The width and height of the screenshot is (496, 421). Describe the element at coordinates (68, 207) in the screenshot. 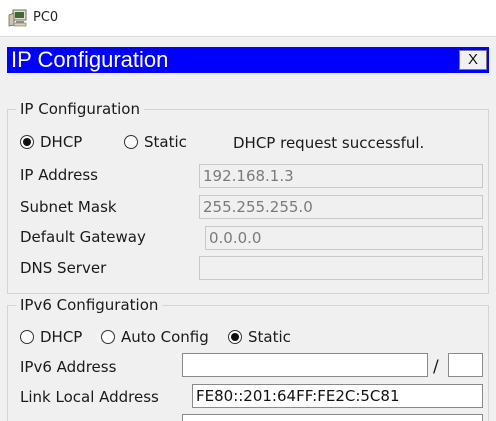

I see `subnet-mask-label: Subnet Mask` at that location.